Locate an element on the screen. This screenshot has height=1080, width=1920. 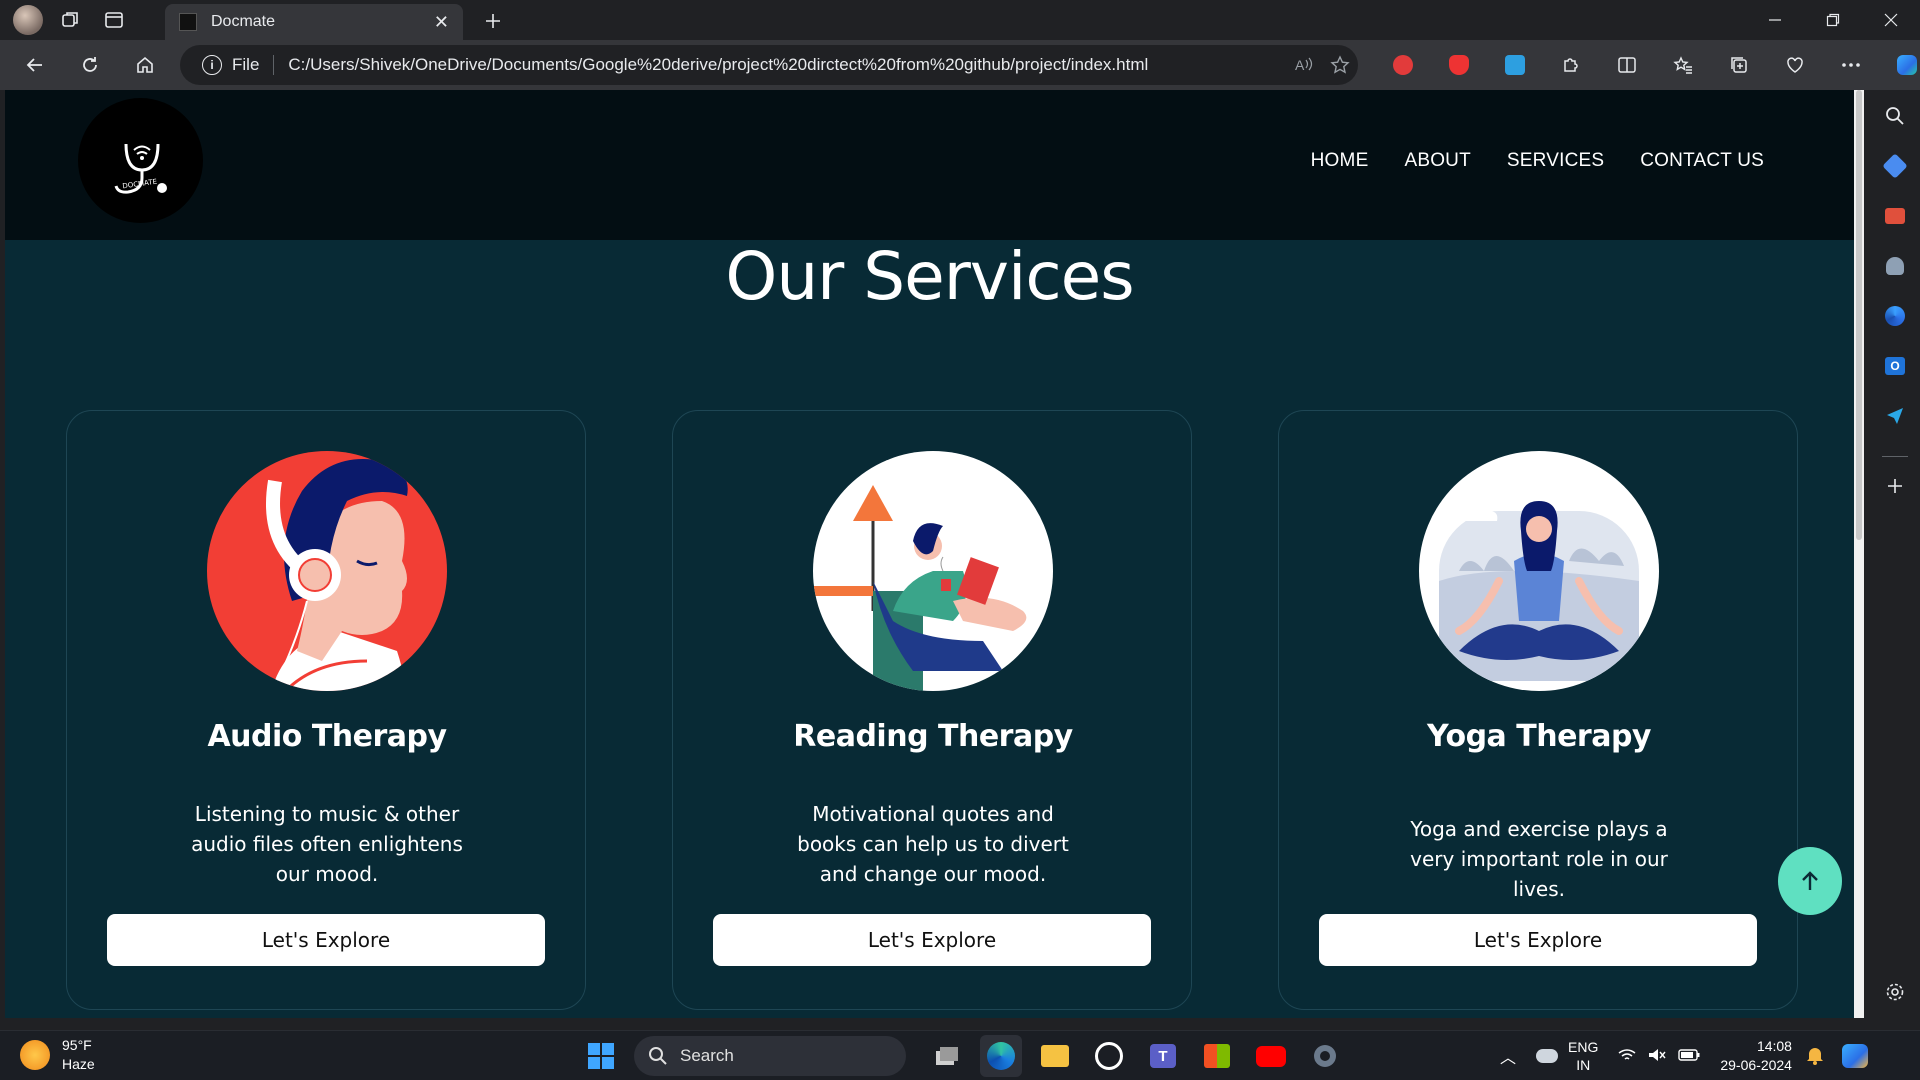
taskbar-clock: 14:08 29-06-2024 is located at coordinates (1756, 1056).